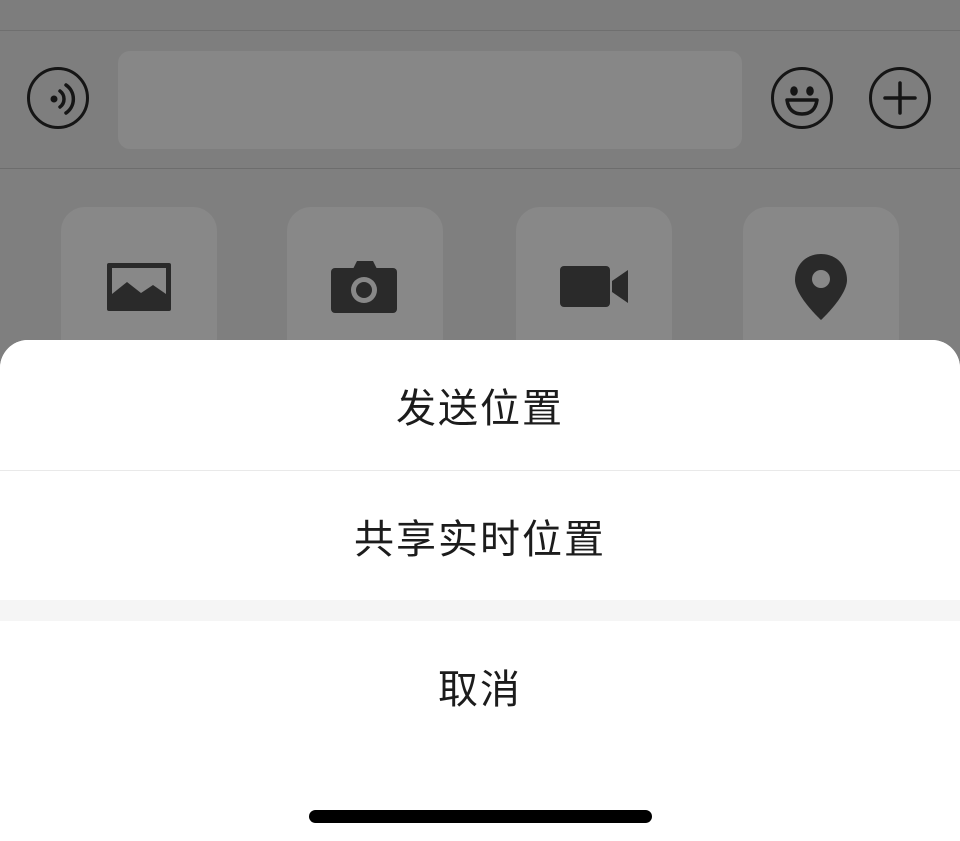 The width and height of the screenshot is (960, 841). Describe the element at coordinates (480, 15) in the screenshot. I see `chat-top-strip` at that location.